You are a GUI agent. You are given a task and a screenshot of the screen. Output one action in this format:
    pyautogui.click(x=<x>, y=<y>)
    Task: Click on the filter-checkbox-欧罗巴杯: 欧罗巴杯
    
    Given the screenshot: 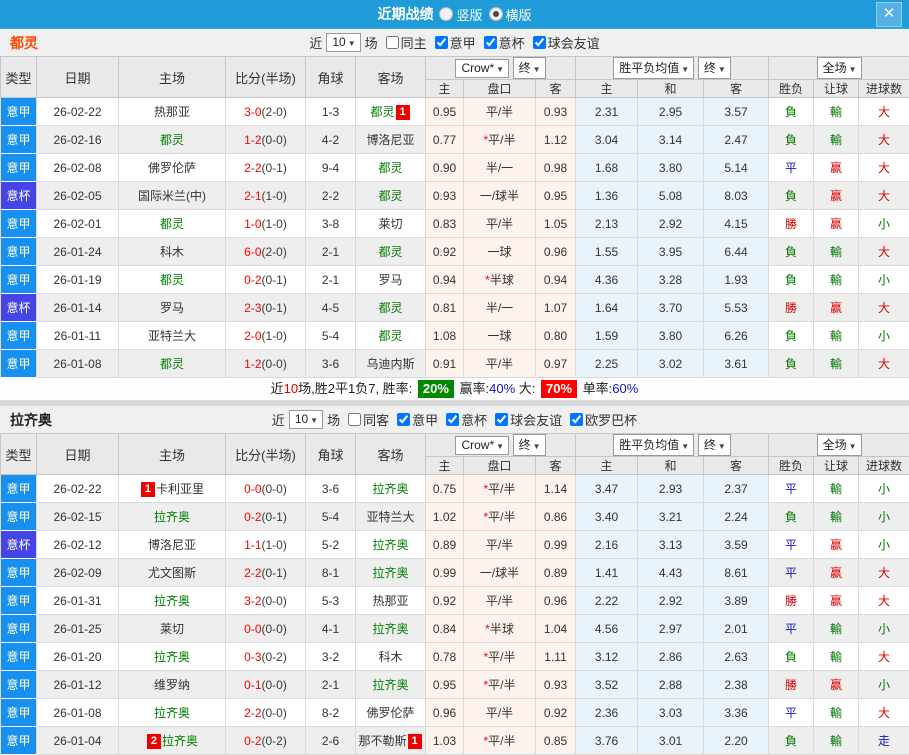 What is the action you would take?
    pyautogui.click(x=601, y=419)
    